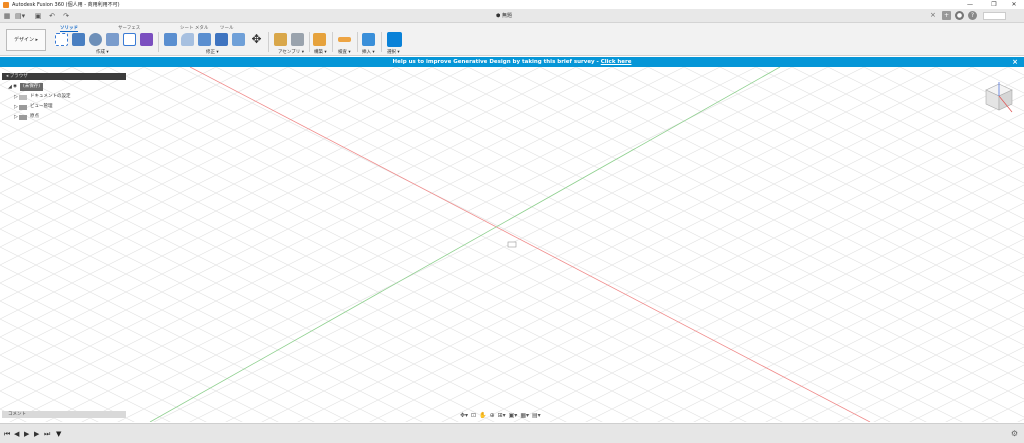 This screenshot has width=1024, height=443. I want to click on shell-icon, so click(221, 39).